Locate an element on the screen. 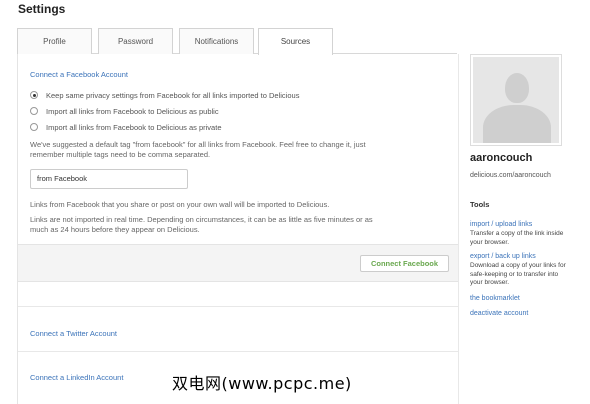  watermark: 双电网(www.pcpc.me) is located at coordinates (262, 383).